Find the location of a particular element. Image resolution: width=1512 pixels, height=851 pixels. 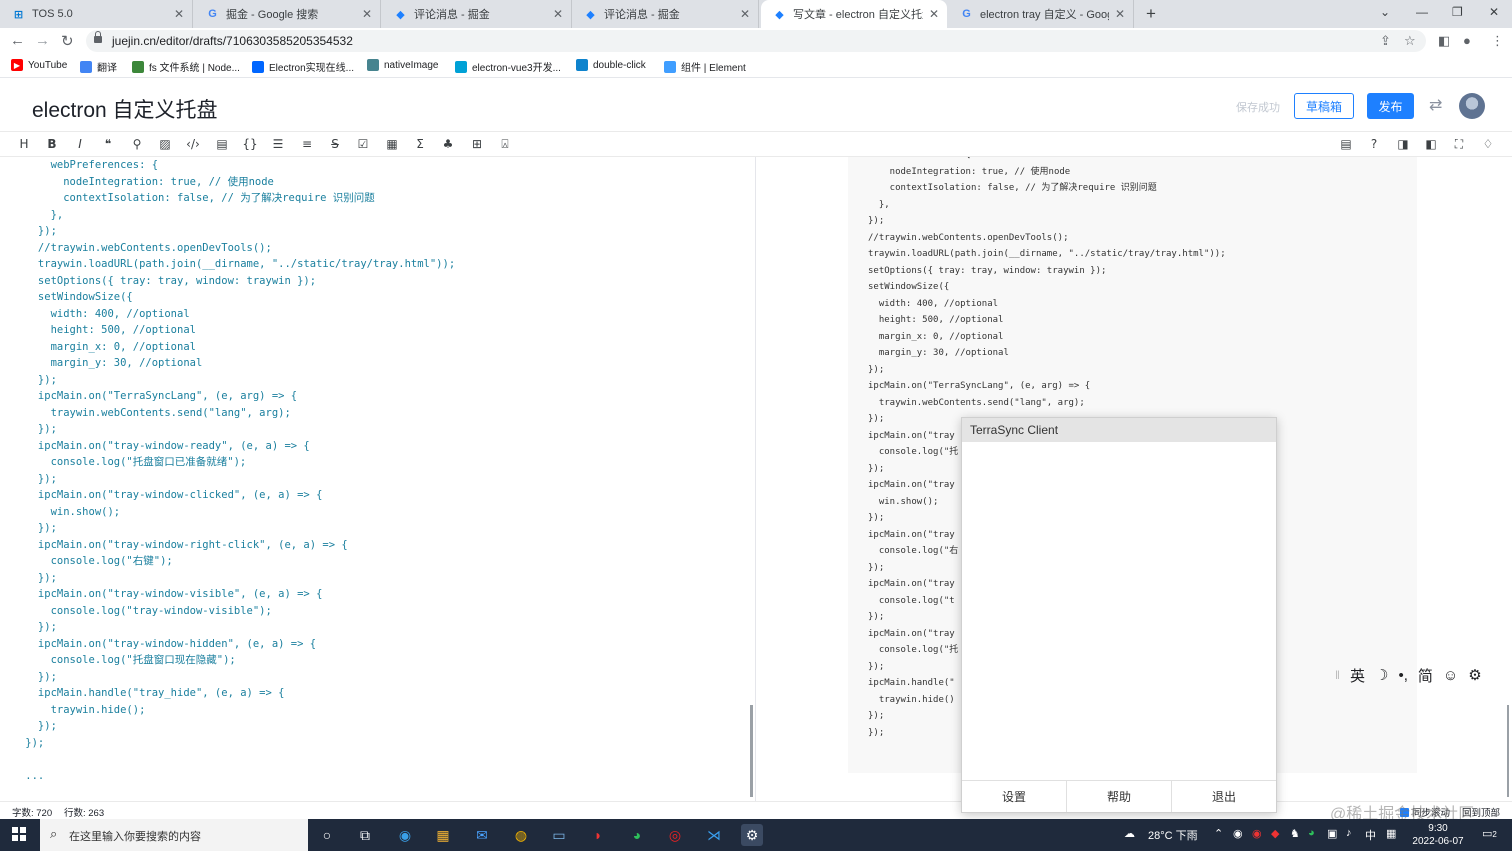

restore-button: ❐ is located at coordinates (1457, 12).